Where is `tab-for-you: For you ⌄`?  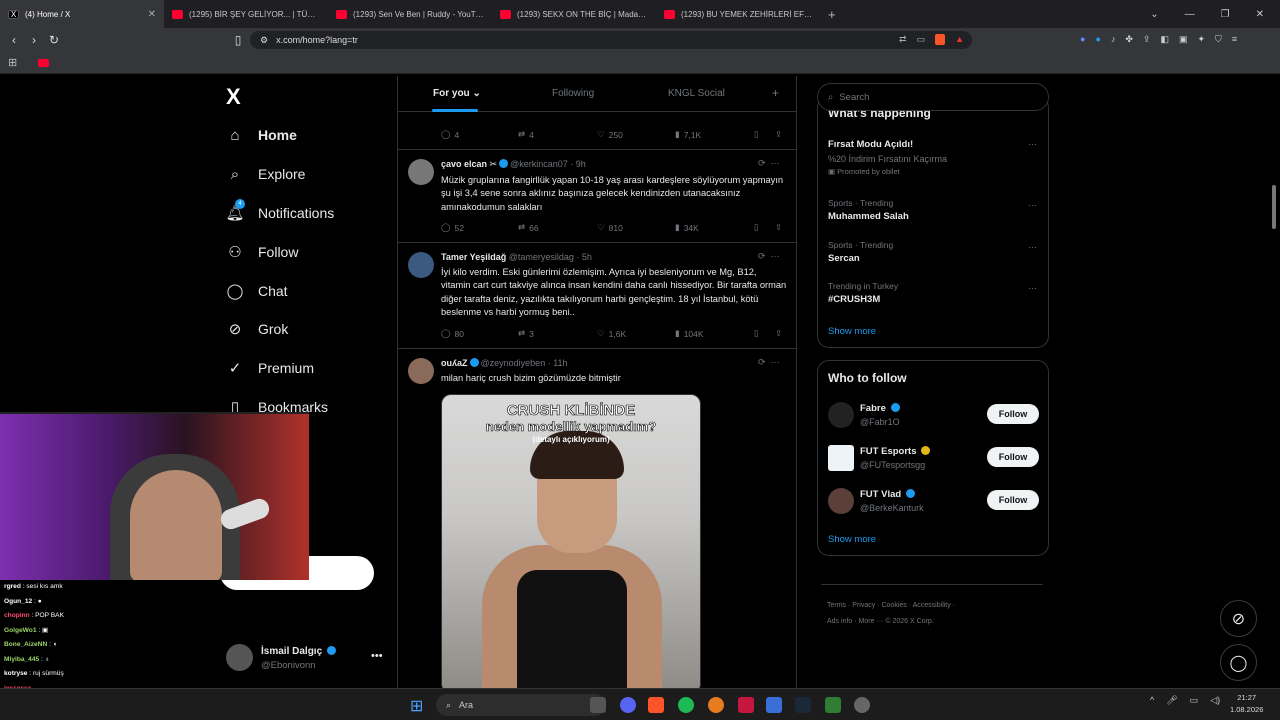
tab-for-you: For you ⌄ is located at coordinates (457, 93).